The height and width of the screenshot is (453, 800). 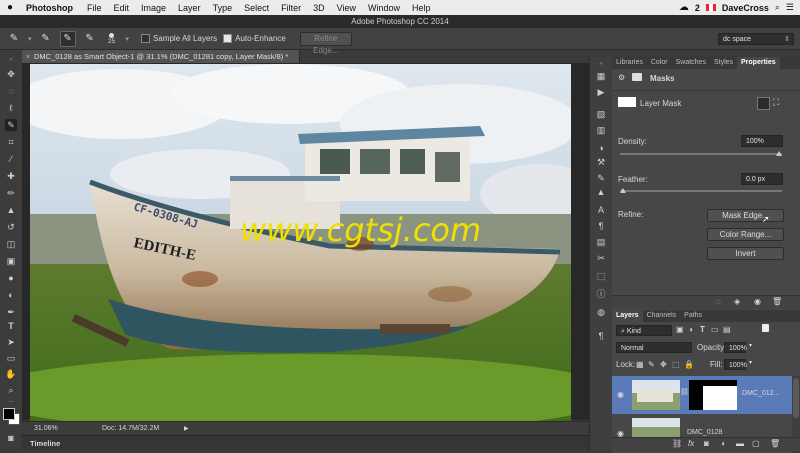 I want to click on apple-icon: ●, so click(x=10, y=7).